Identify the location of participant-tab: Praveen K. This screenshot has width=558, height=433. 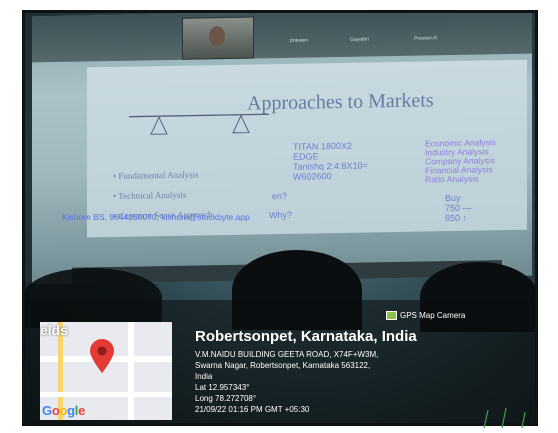
(426, 38).